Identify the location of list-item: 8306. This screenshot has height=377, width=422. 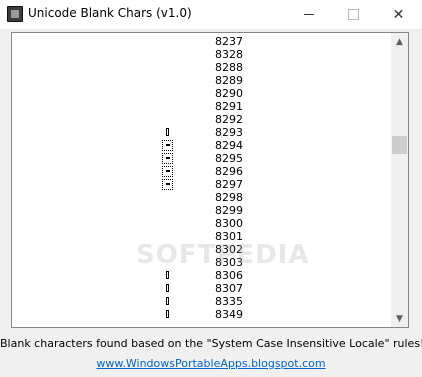
(202, 275).